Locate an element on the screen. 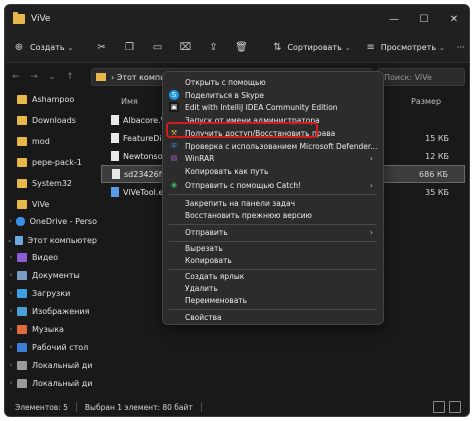 The width and height of the screenshot is (474, 421). share-button: ⇪ is located at coordinates (213, 48).